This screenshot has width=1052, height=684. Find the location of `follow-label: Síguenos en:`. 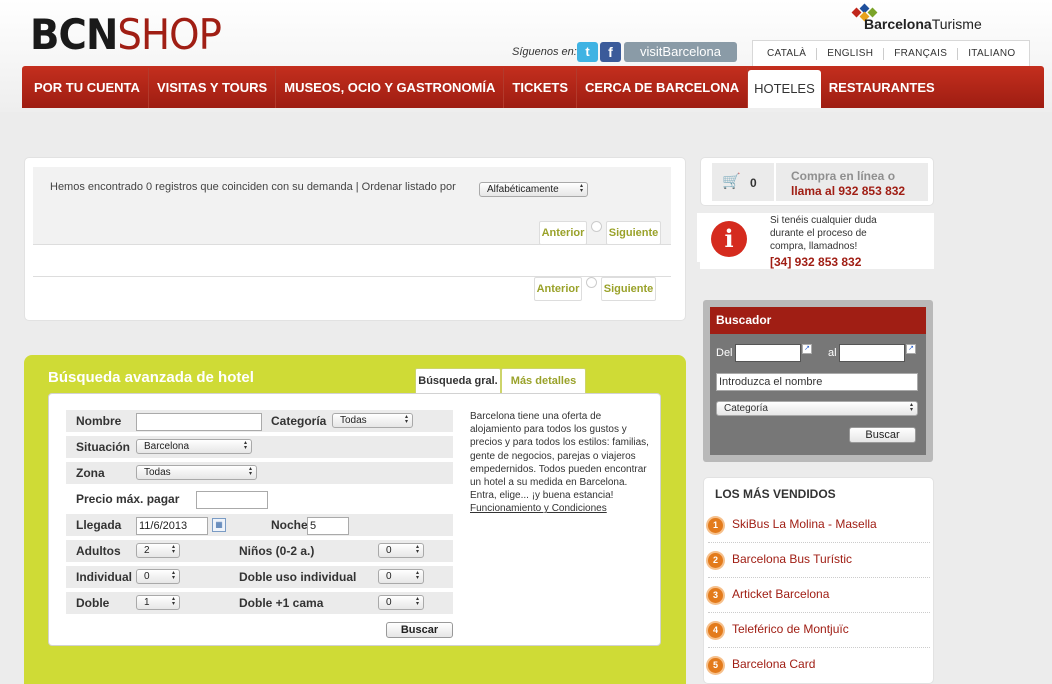

follow-label: Síguenos en: is located at coordinates (544, 52).